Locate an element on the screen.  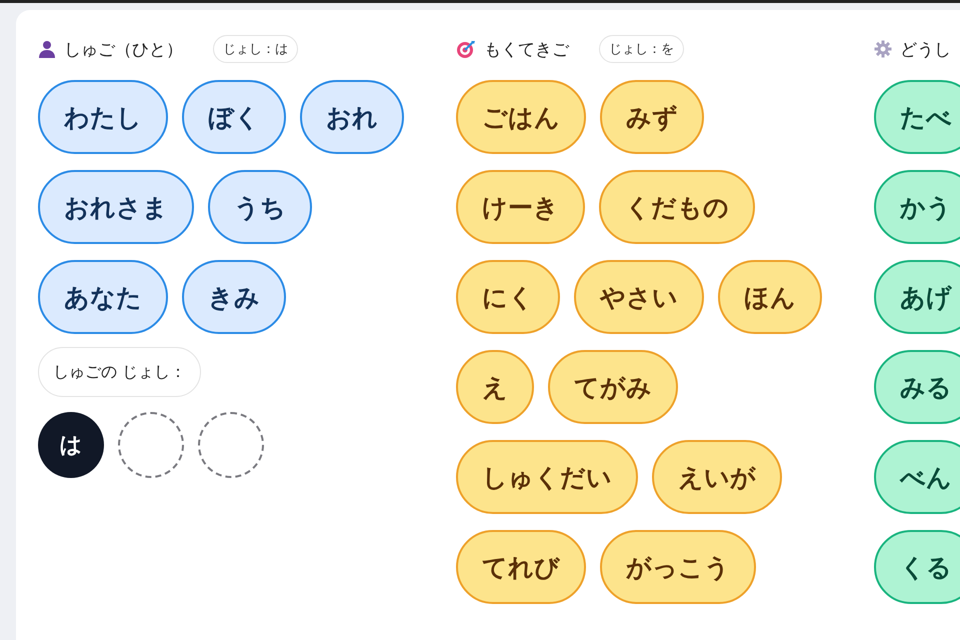
gear-icon is located at coordinates (883, 49).